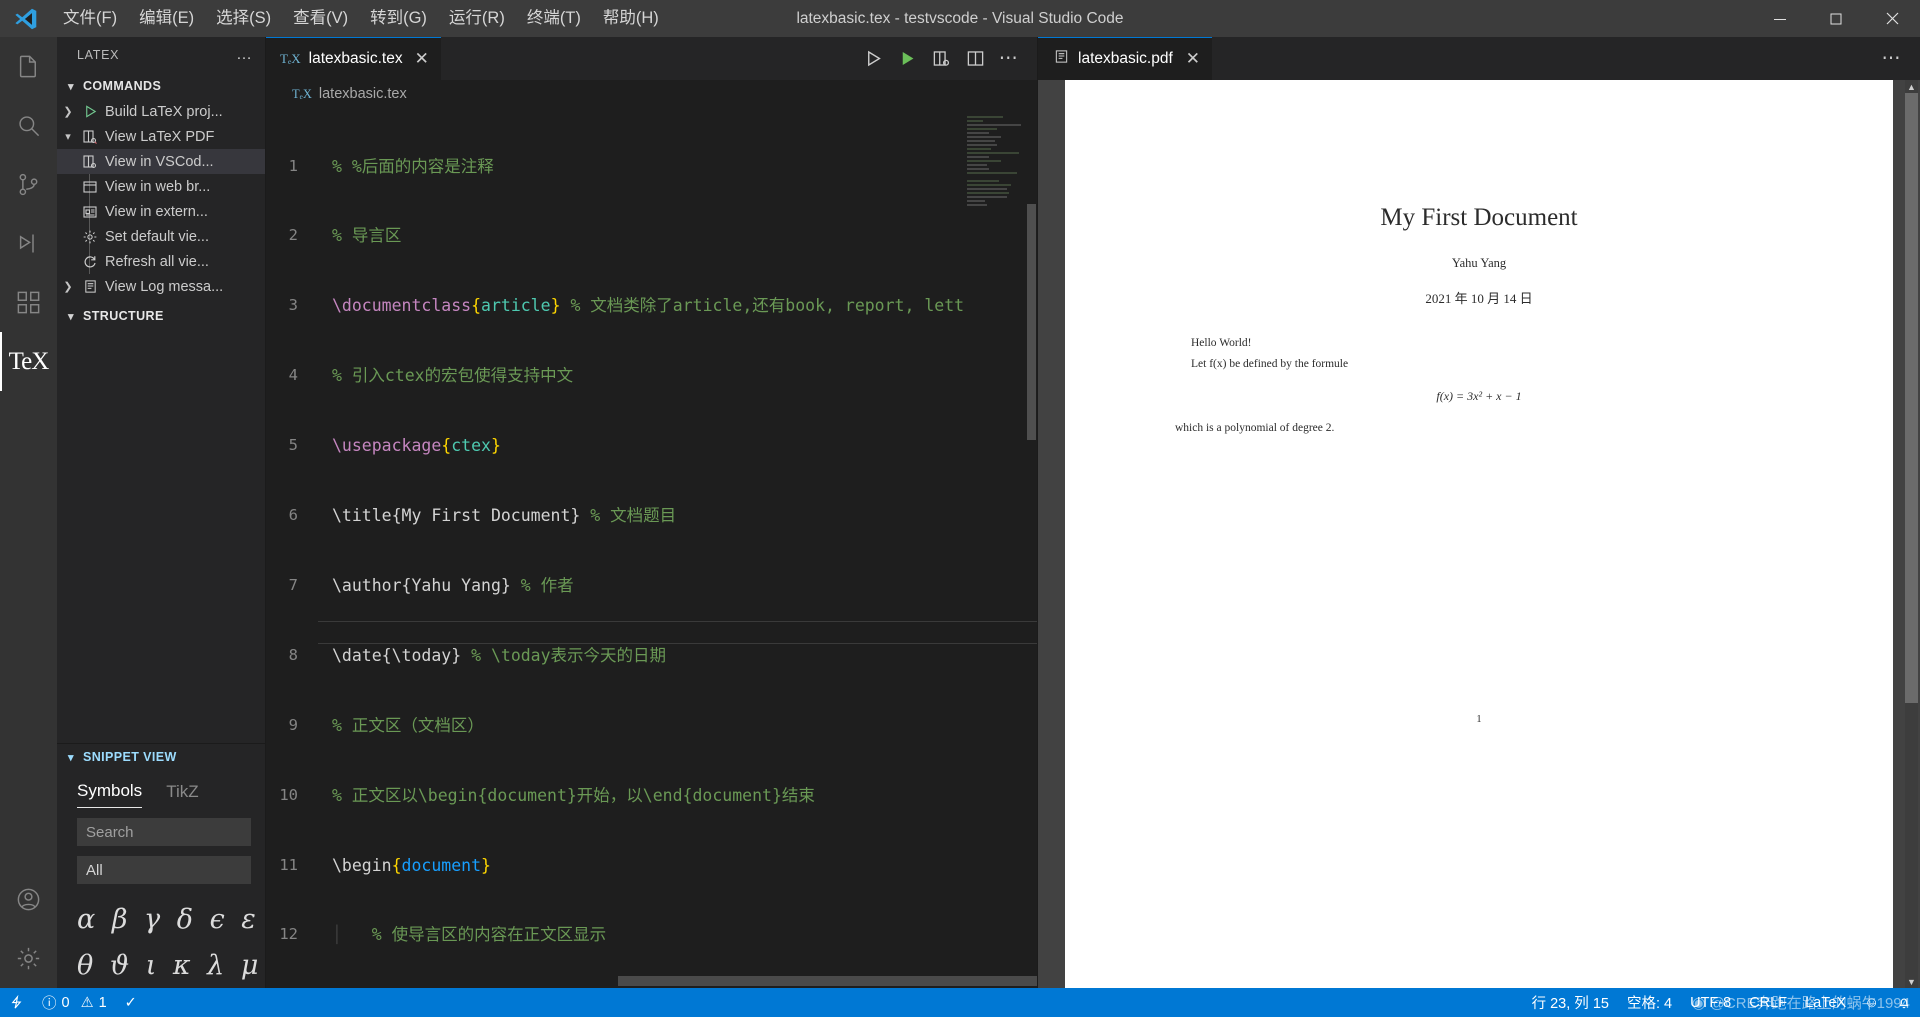 This screenshot has height=1017, width=1920. I want to click on run-build-icon, so click(873, 59).